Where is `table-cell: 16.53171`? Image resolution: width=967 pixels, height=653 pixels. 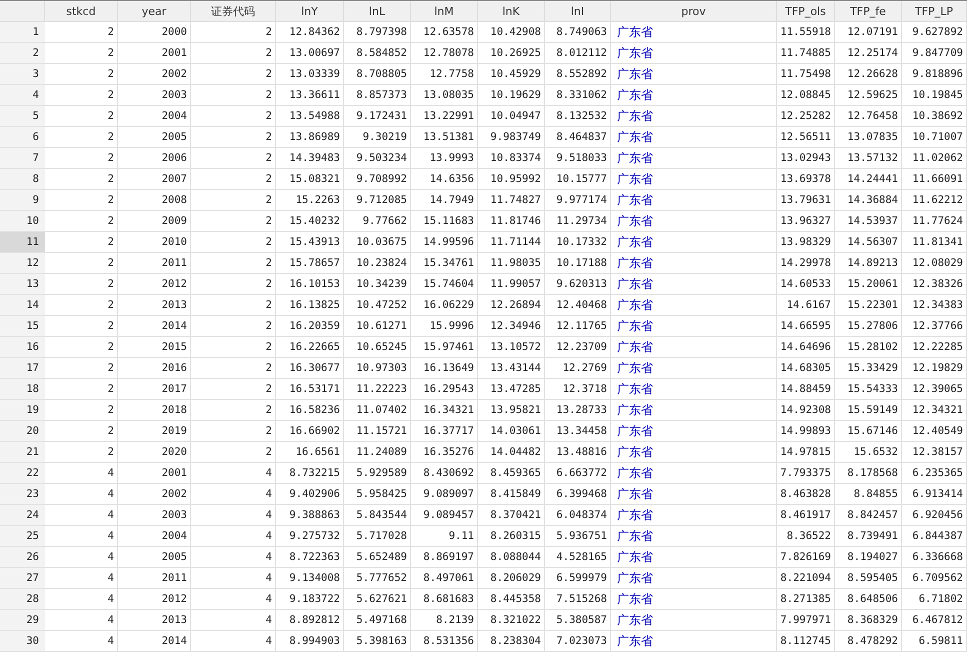
table-cell: 16.53171 is located at coordinates (310, 389).